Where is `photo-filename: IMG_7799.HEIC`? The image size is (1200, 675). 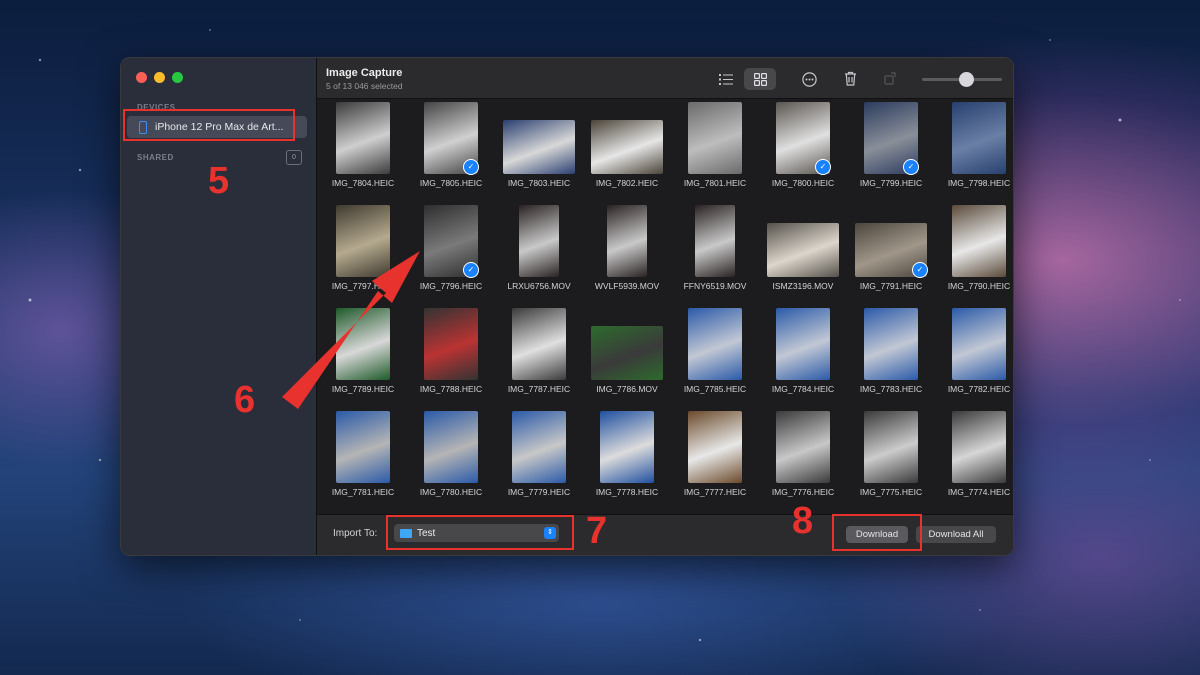
photo-filename: IMG_7799.HEIC is located at coordinates (891, 183).